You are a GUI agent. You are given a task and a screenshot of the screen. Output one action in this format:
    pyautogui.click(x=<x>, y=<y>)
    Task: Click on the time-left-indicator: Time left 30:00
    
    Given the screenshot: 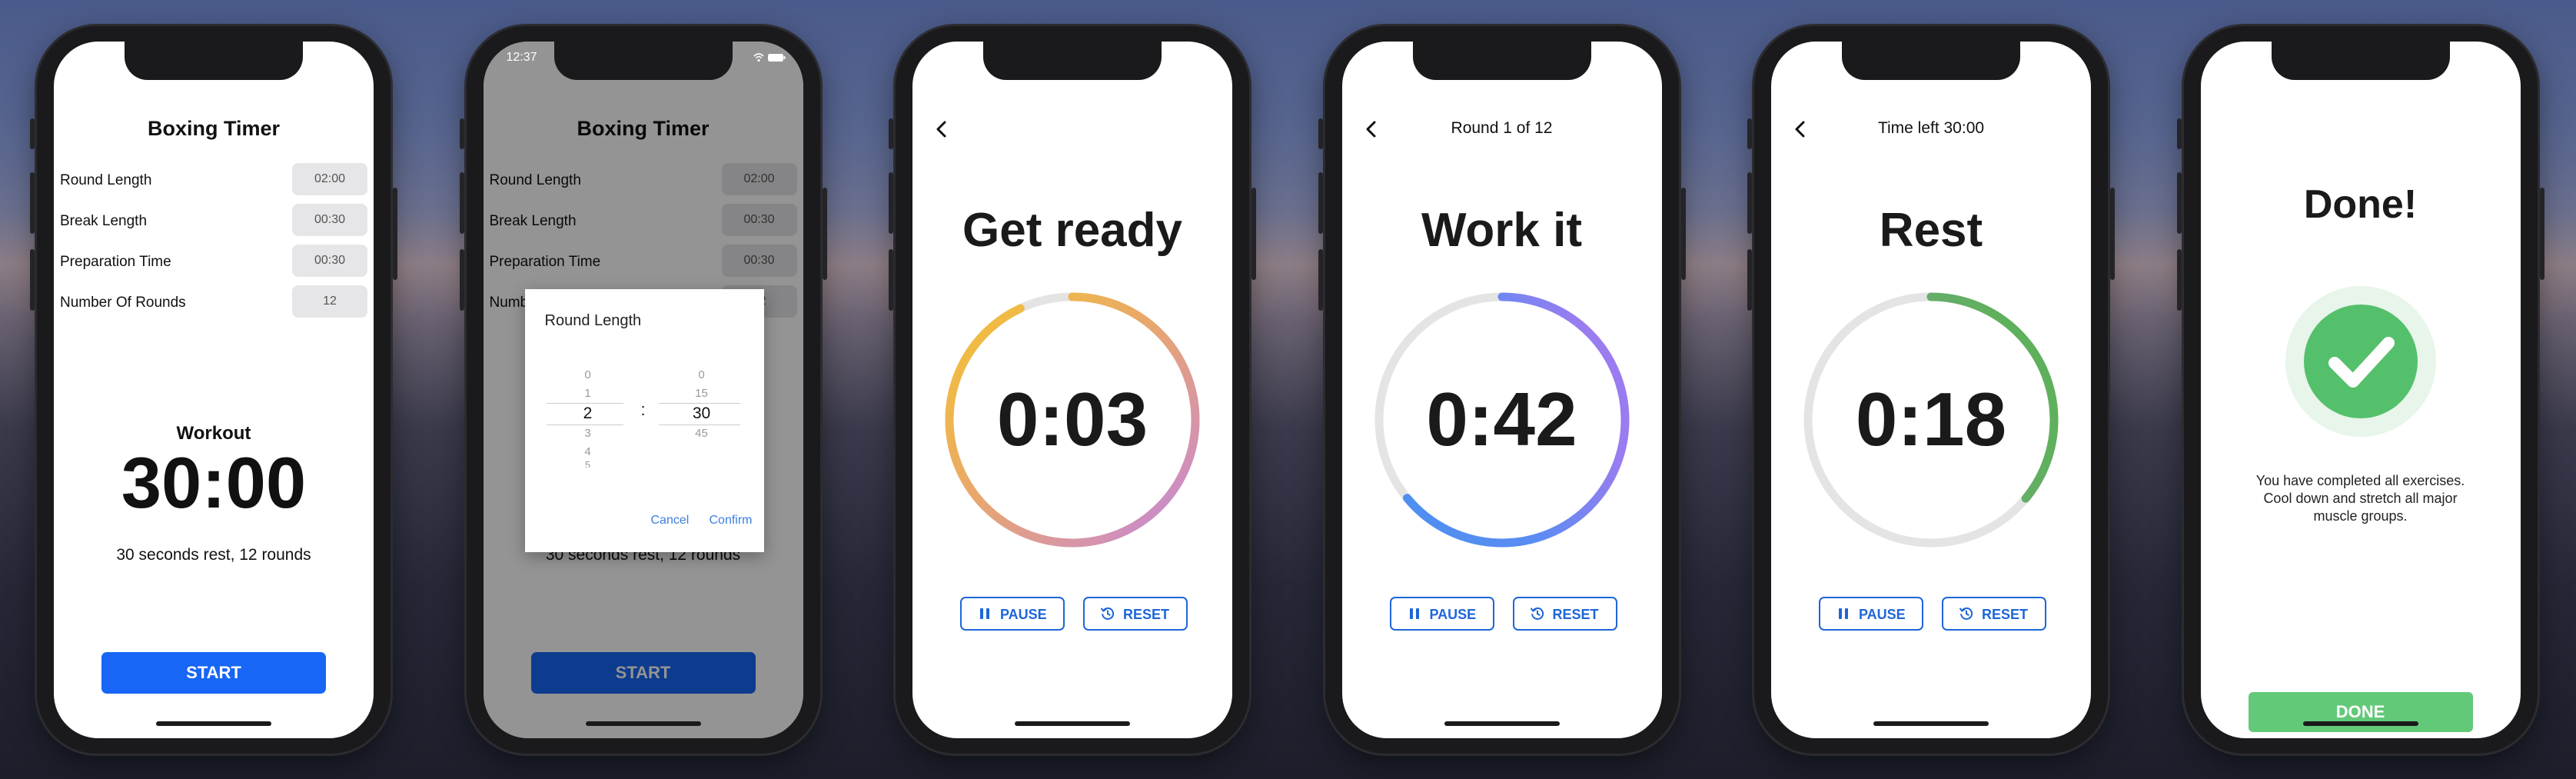 What is the action you would take?
    pyautogui.click(x=1931, y=128)
    